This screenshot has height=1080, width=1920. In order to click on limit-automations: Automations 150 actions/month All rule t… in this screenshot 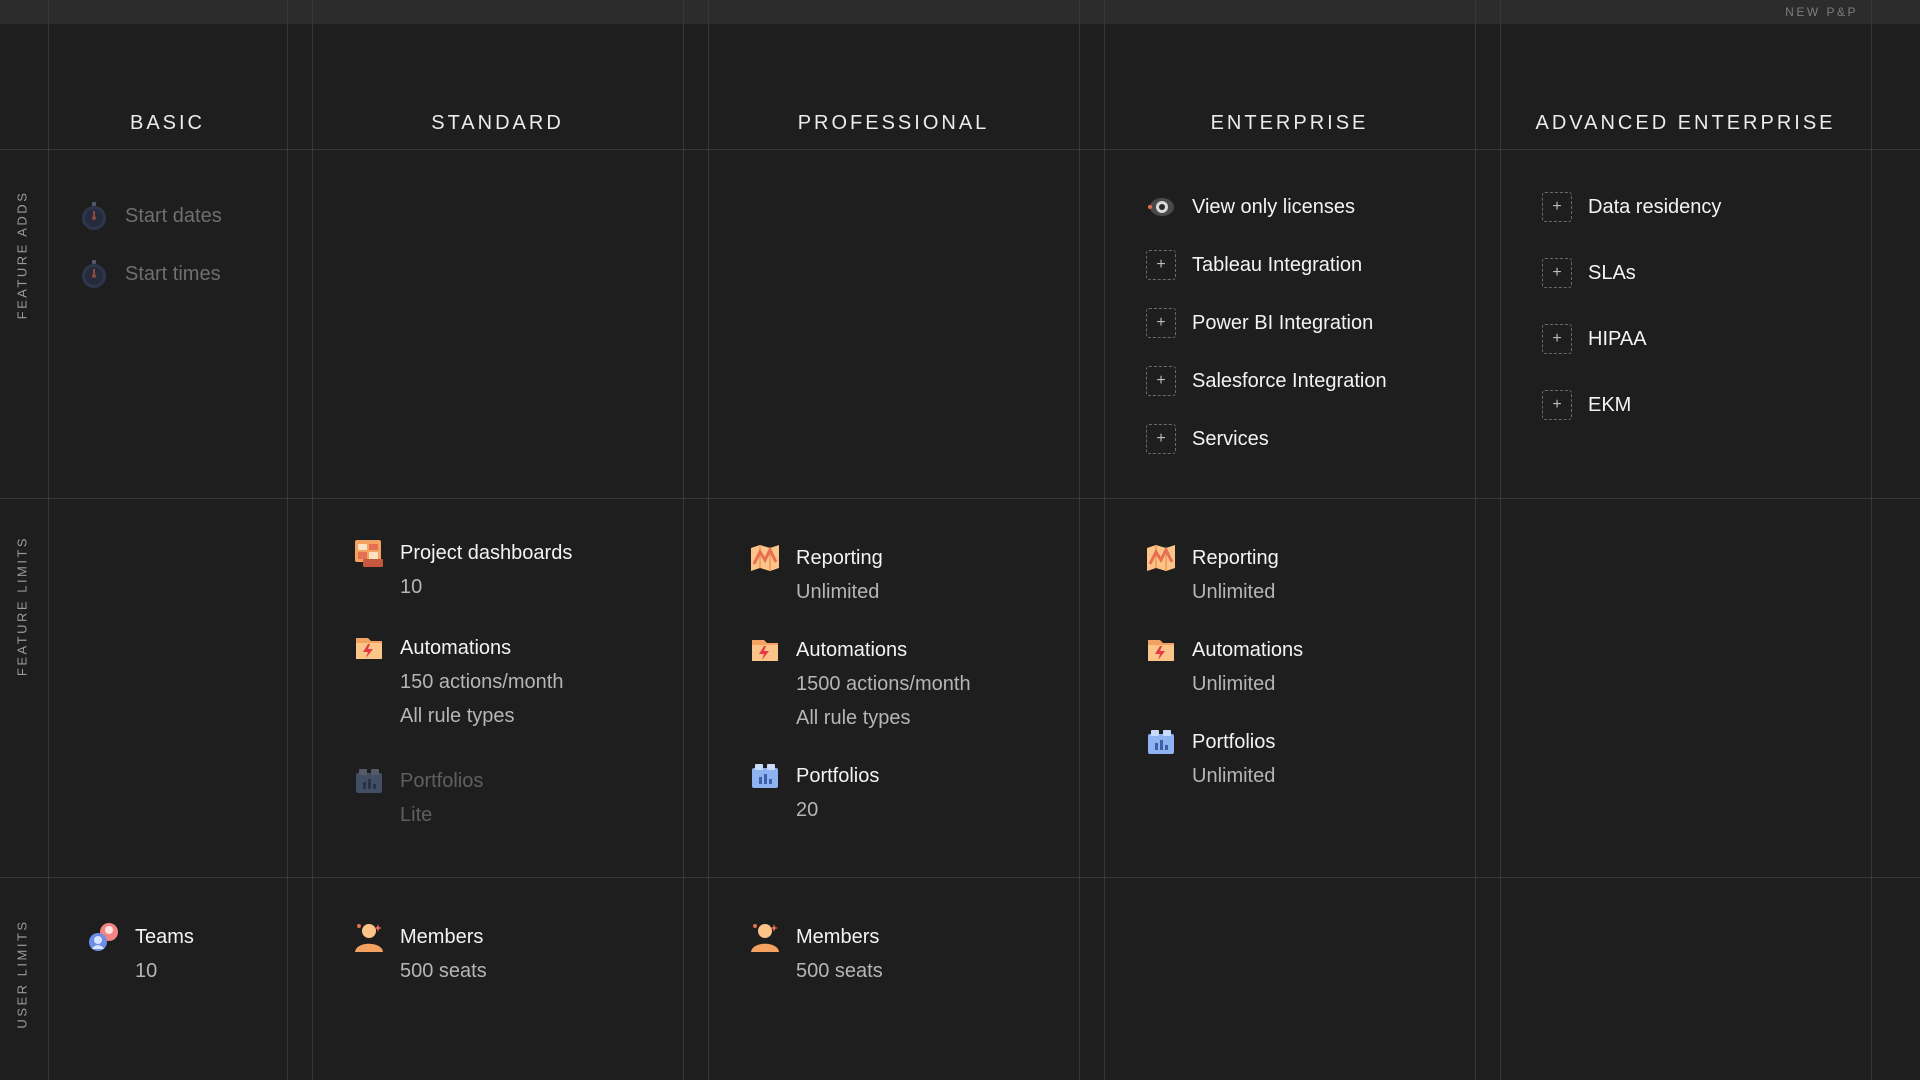, I will do `click(457, 679)`.